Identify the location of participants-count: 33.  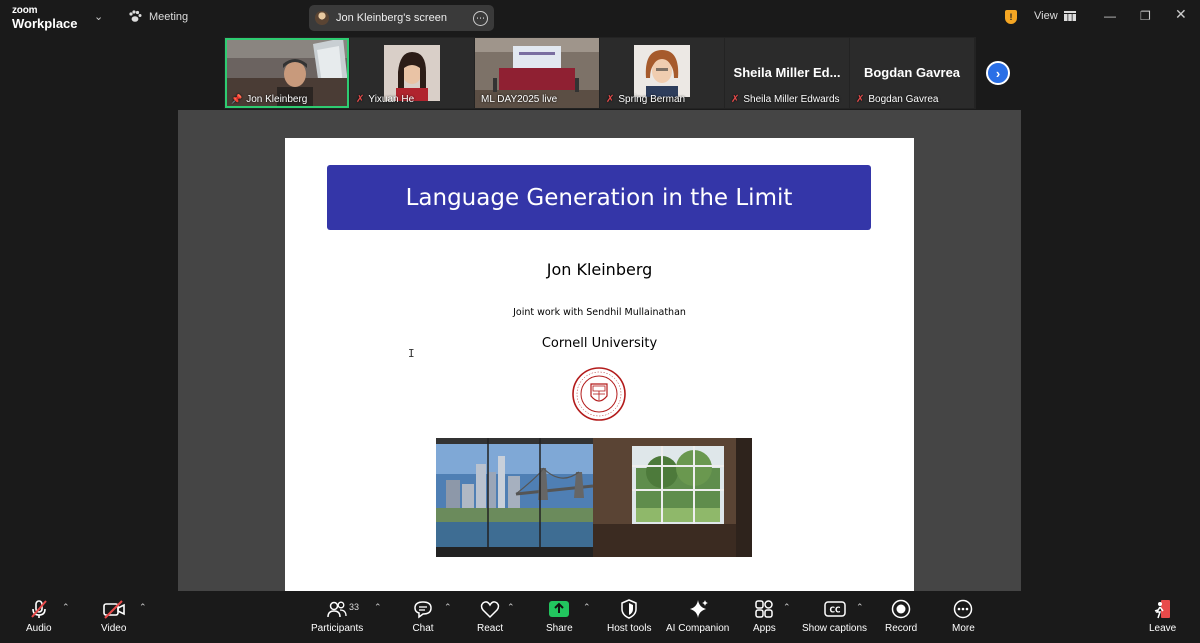
(354, 607).